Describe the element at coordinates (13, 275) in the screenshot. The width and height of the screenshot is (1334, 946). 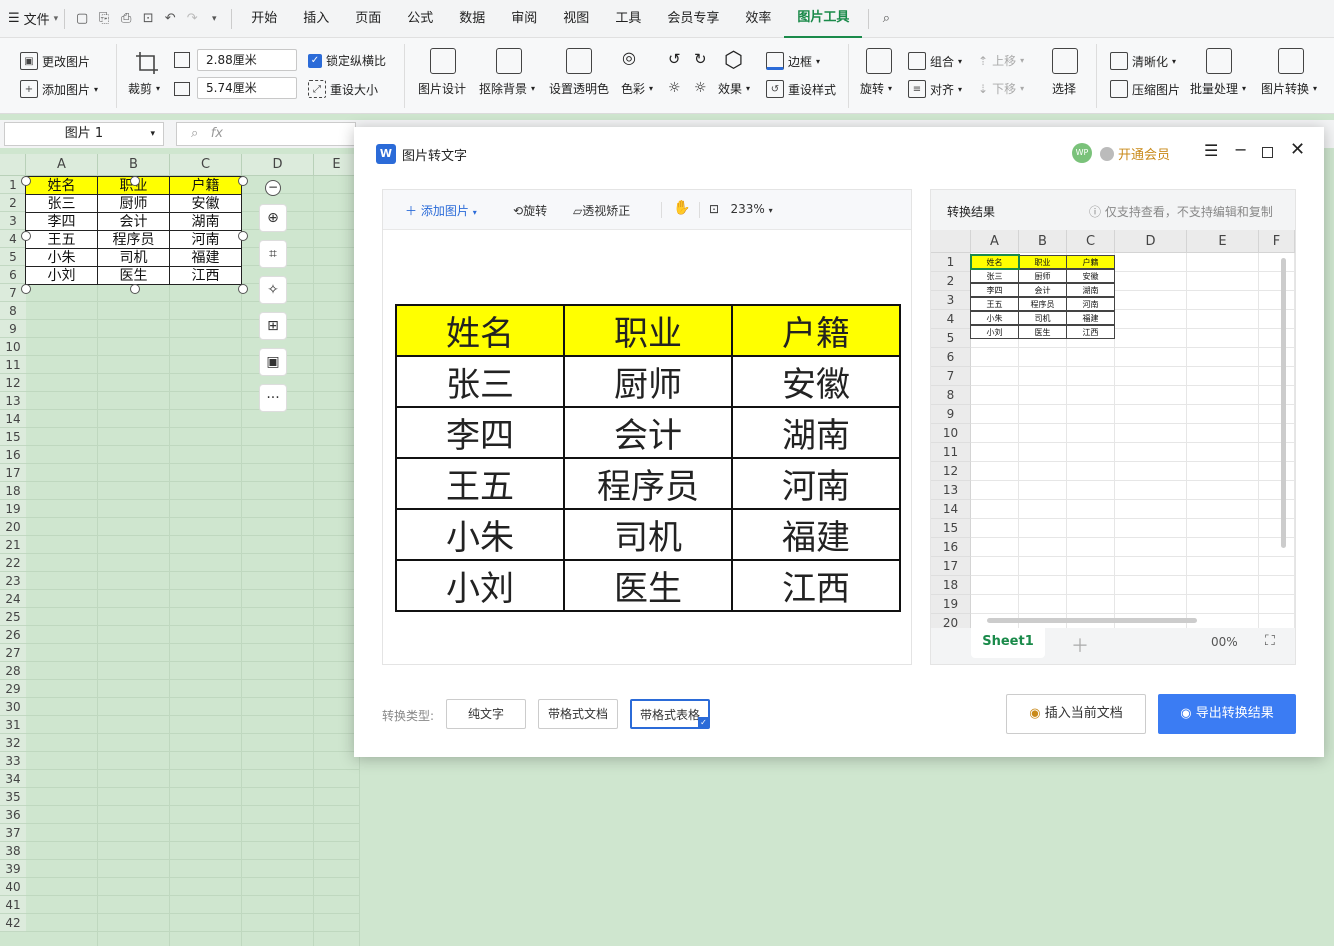
I see `row-header: 6` at that location.